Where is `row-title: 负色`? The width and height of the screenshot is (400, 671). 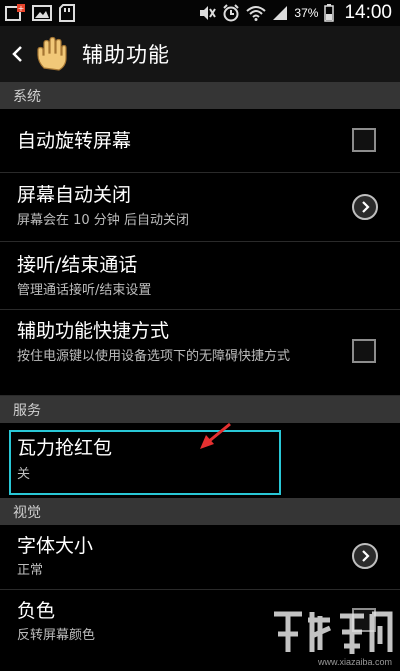 row-title: 负色 is located at coordinates (36, 611).